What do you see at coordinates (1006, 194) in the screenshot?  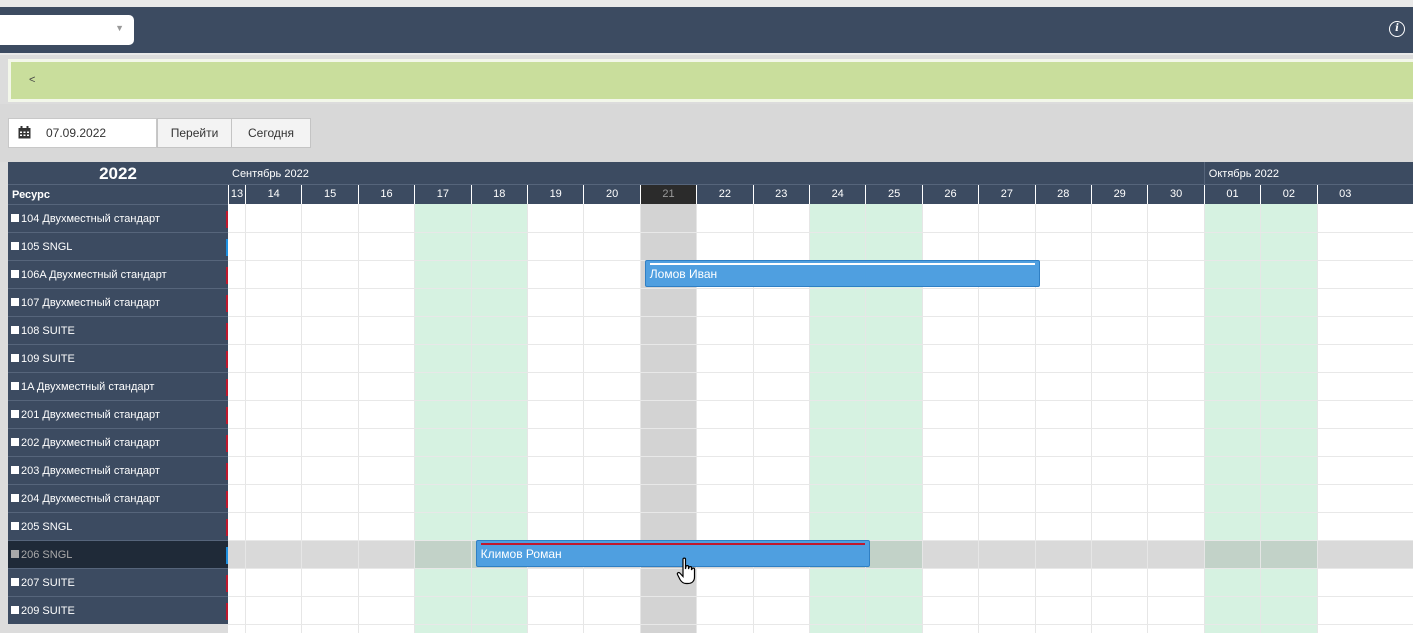 I see `day-header-27: 27` at bounding box center [1006, 194].